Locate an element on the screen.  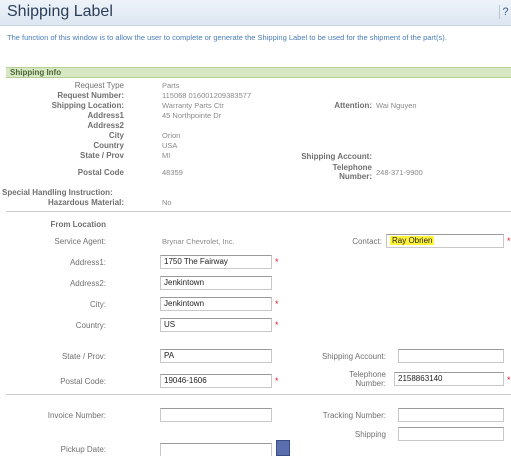
country-required-mark: * is located at coordinates (277, 325).